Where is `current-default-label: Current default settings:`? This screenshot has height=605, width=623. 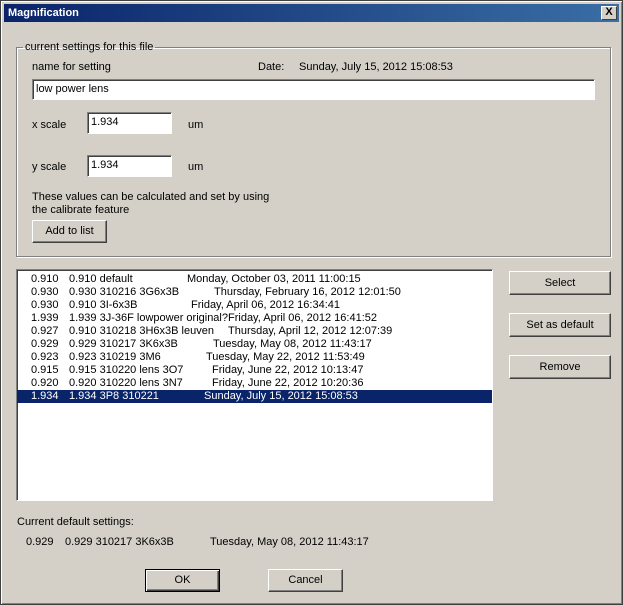 current-default-label: Current default settings: is located at coordinates (75, 522).